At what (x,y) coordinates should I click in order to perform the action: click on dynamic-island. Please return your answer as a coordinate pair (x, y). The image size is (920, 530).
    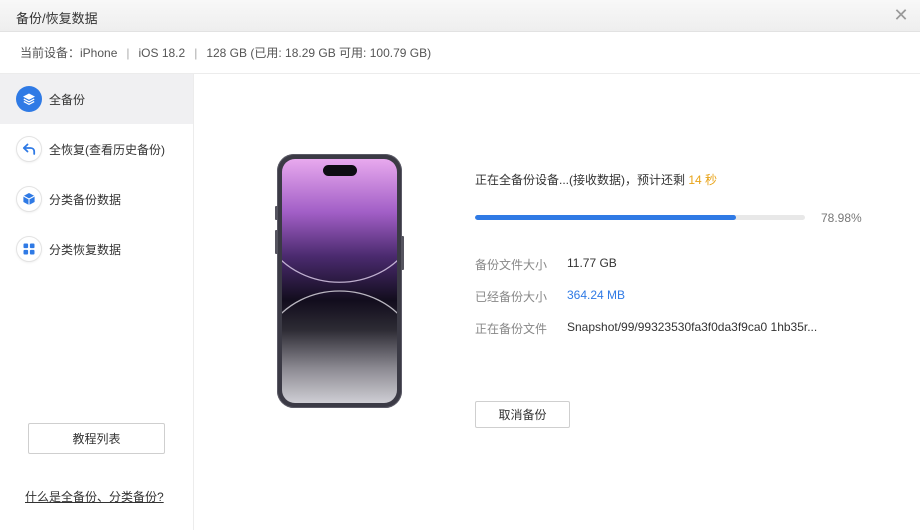
    Looking at the image, I should click on (340, 170).